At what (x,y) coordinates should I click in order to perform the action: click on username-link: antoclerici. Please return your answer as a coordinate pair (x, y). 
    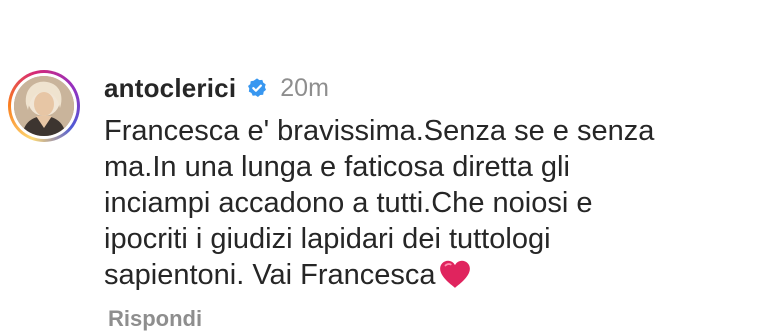
    Looking at the image, I should click on (170, 88).